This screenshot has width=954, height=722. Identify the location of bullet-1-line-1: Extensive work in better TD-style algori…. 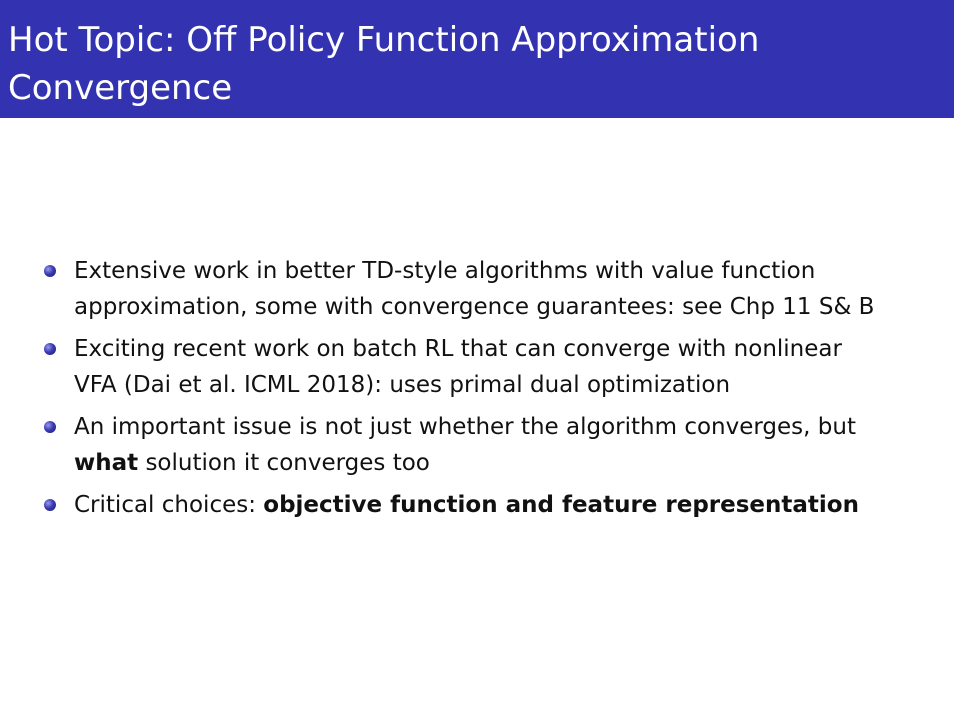
(445, 271).